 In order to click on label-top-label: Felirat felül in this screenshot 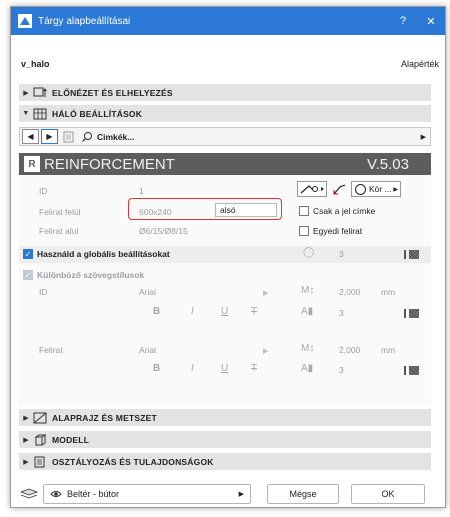, I will do `click(60, 212)`.